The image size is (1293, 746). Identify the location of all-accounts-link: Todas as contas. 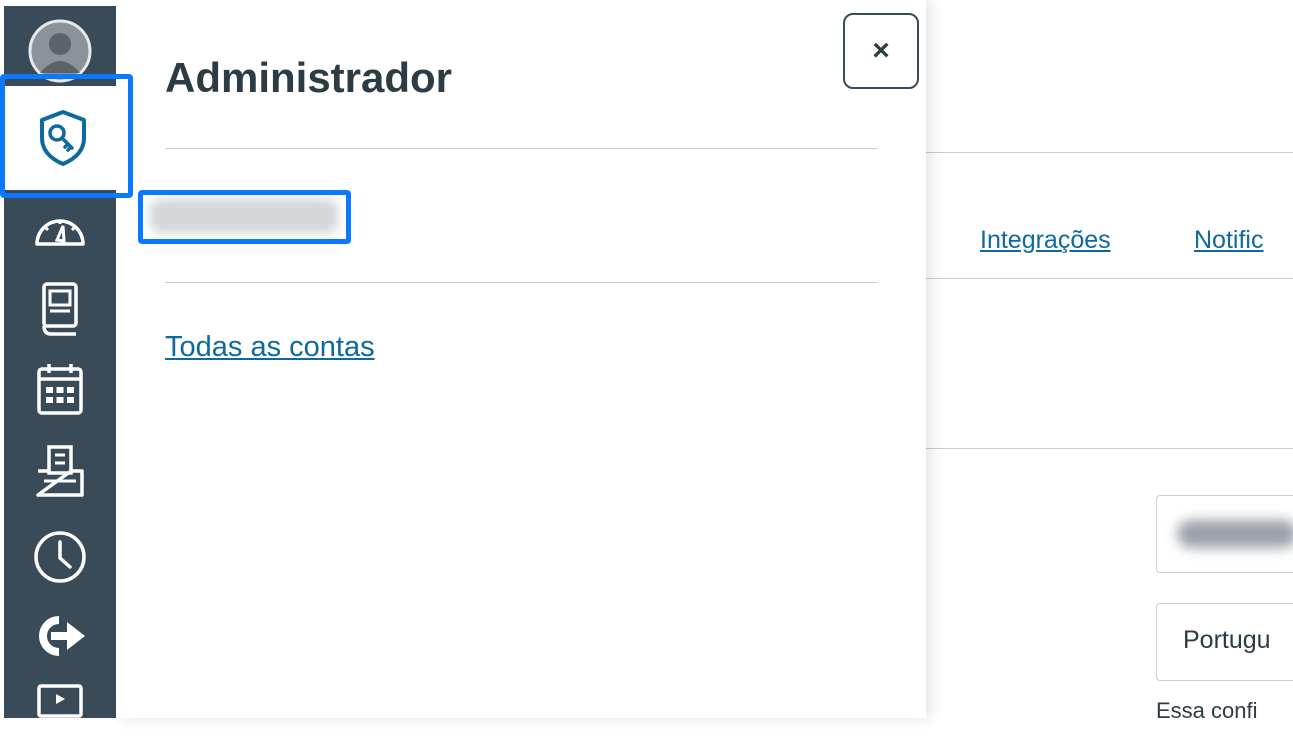
(270, 347).